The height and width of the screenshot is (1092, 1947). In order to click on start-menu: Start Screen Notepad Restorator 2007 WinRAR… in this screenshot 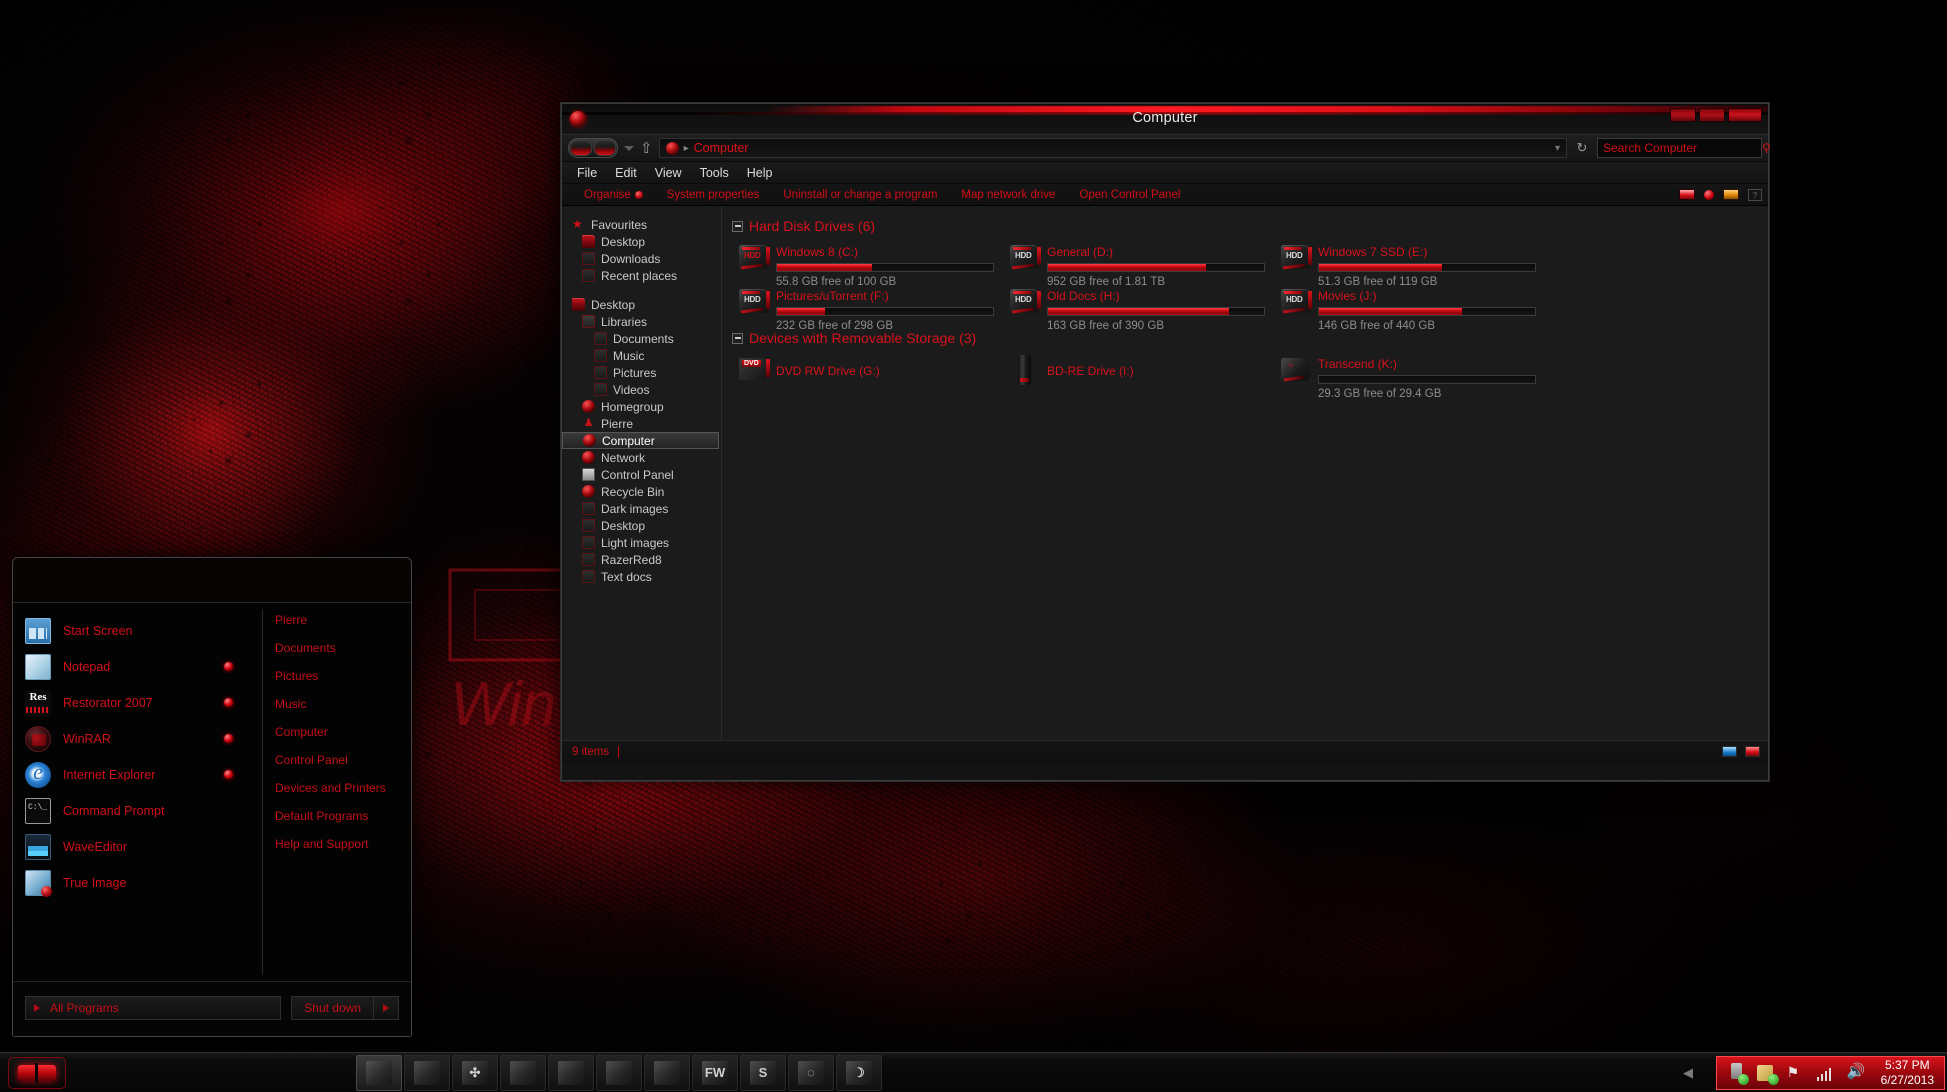, I will do `click(212, 797)`.